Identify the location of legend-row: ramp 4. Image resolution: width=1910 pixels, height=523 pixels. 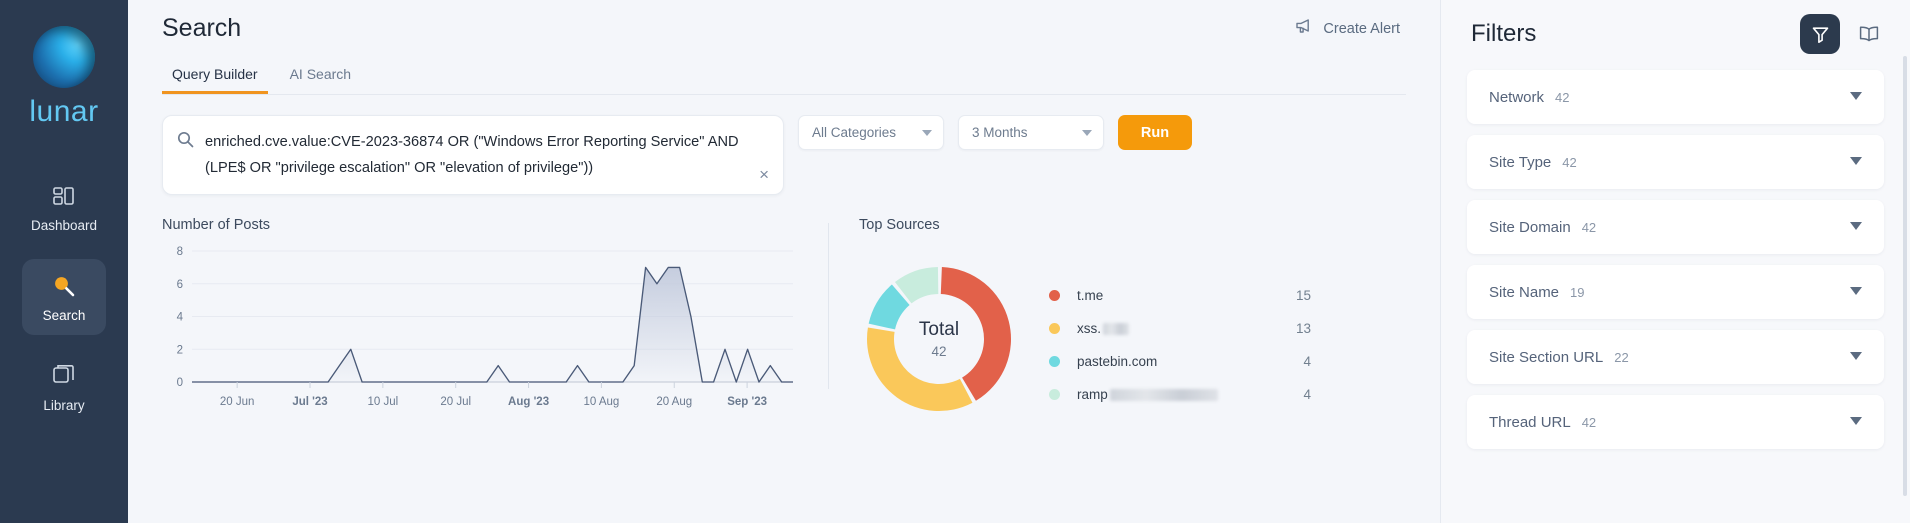
(1180, 394).